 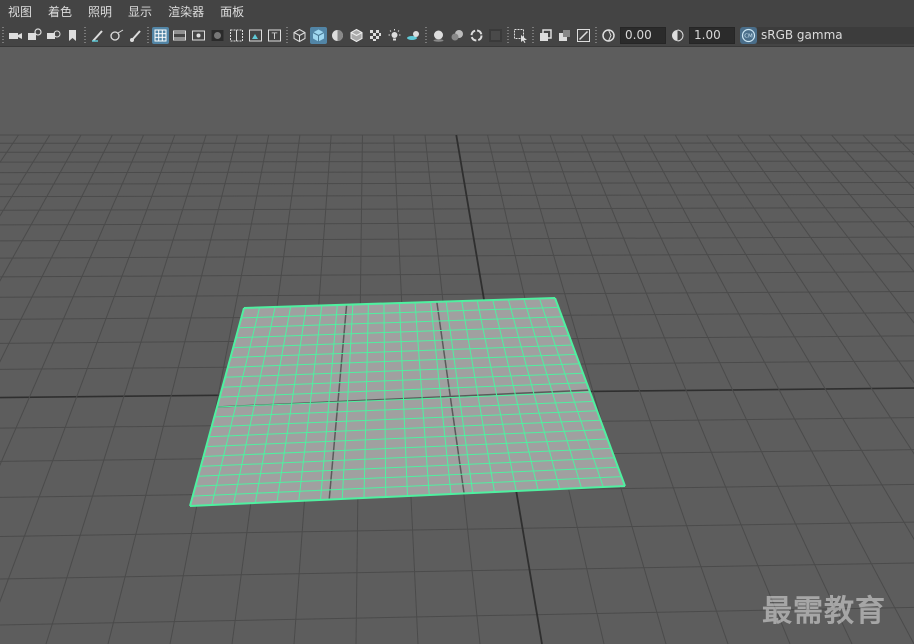 I want to click on color-management-icon: CM, so click(x=748, y=35).